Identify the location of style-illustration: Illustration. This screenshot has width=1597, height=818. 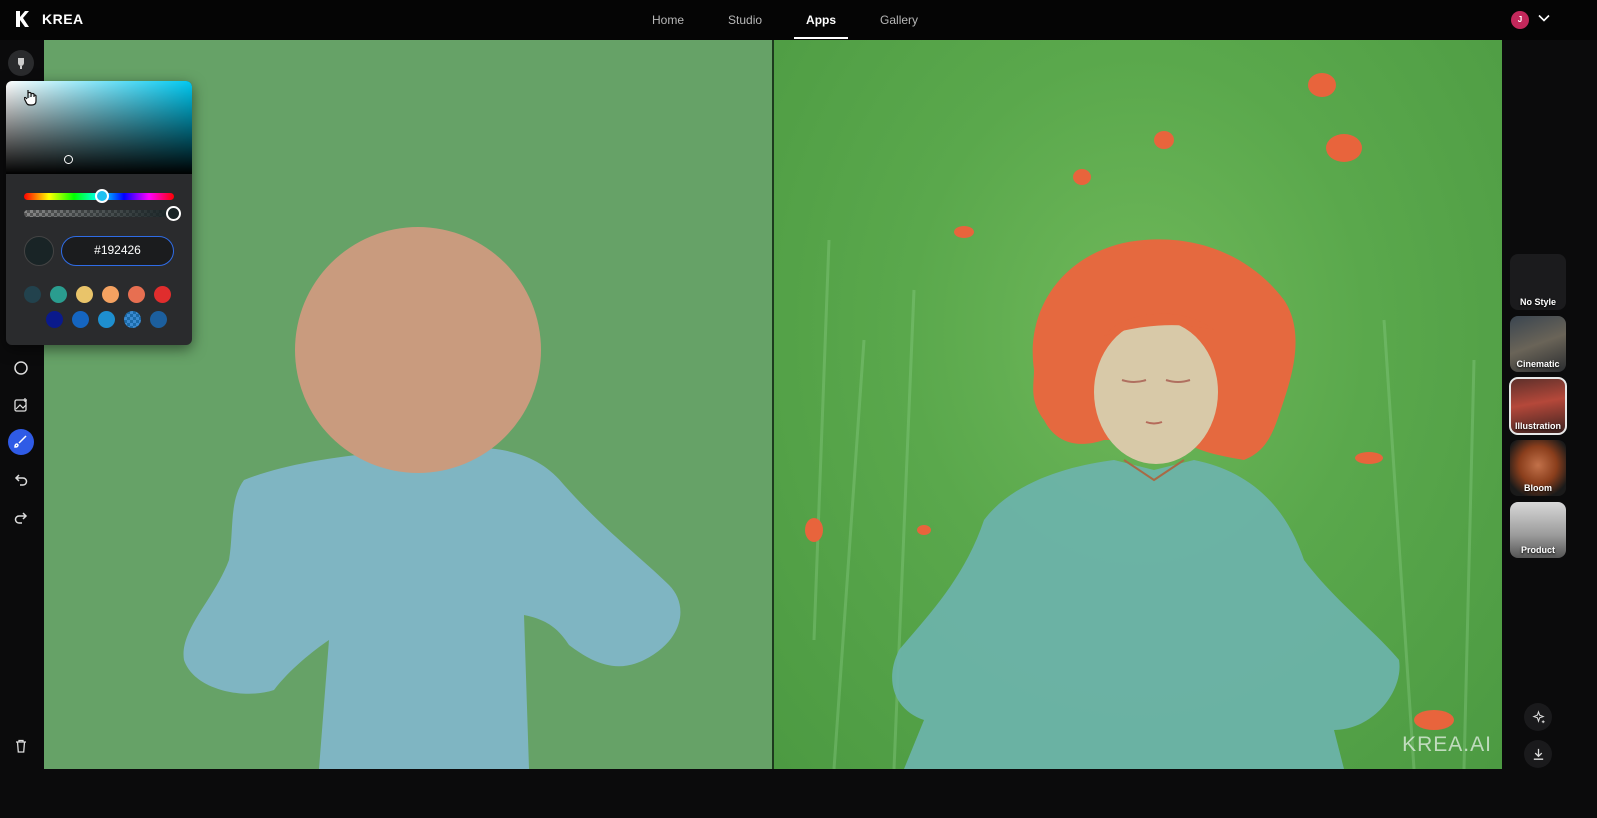
(1538, 406).